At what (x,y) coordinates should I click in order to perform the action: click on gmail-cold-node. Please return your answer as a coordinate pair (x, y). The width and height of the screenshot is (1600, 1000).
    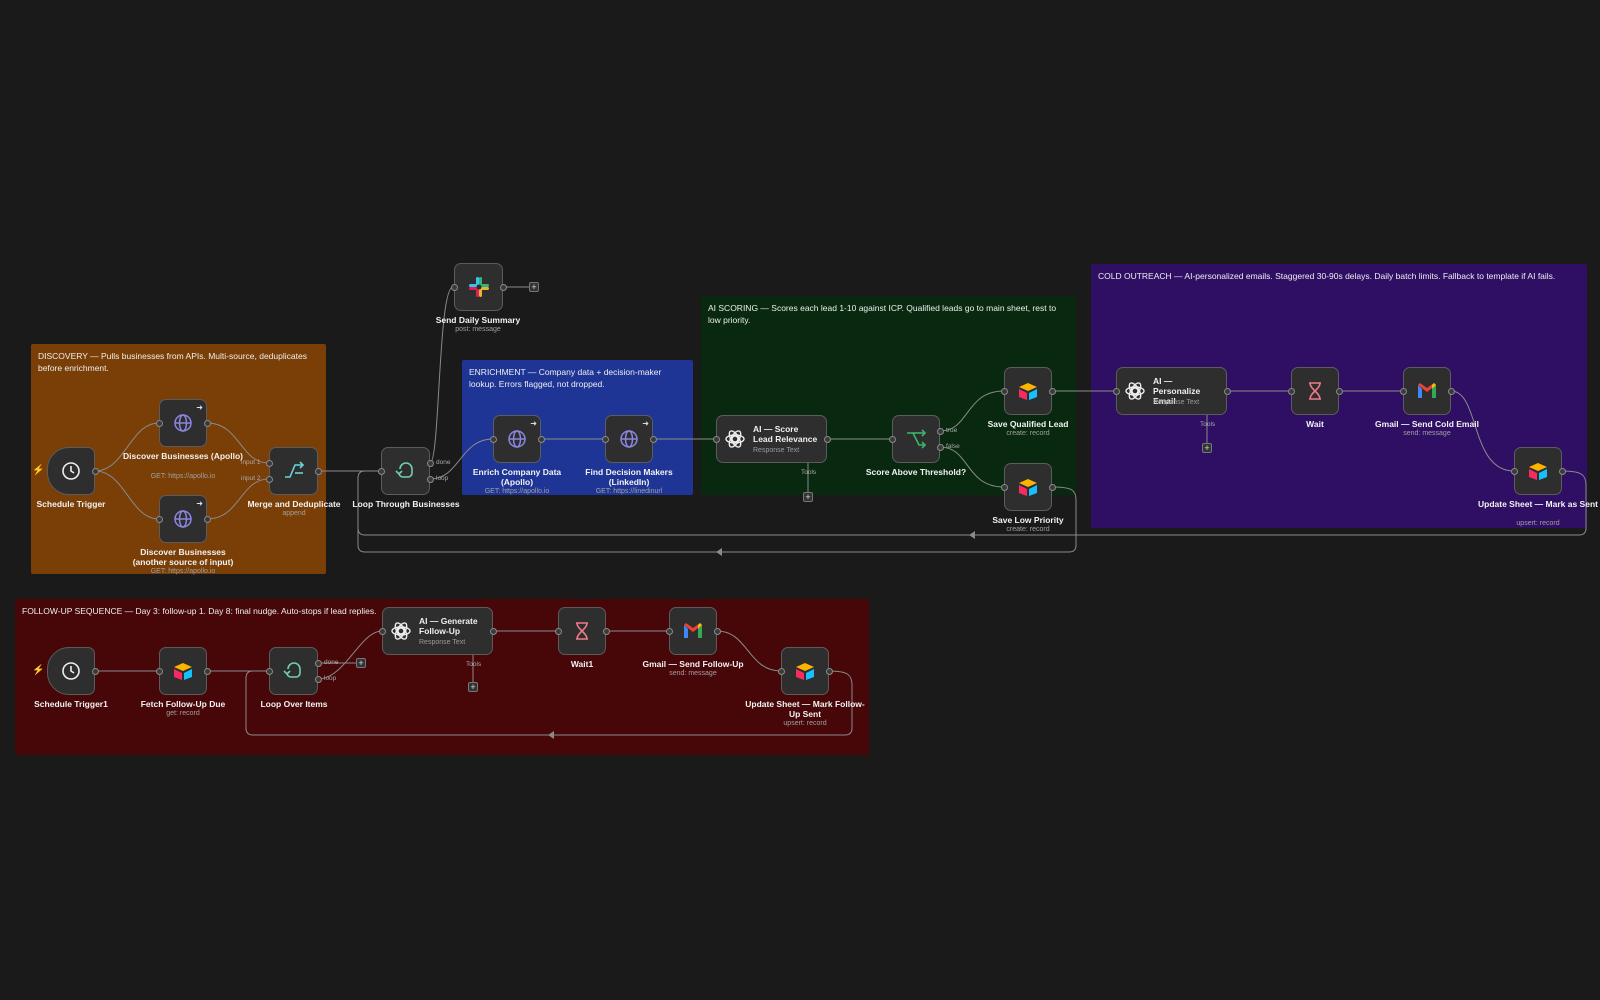
    Looking at the image, I should click on (1427, 391).